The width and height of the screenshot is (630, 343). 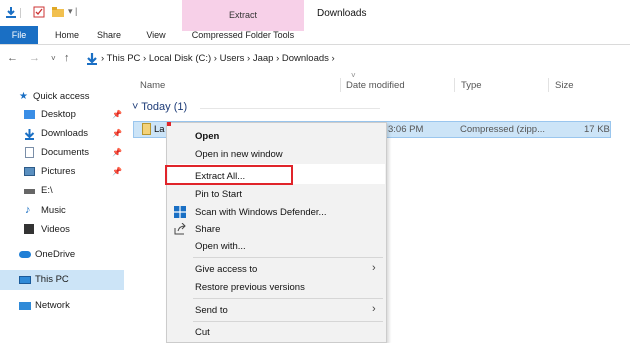 What do you see at coordinates (12, 58) in the screenshot?
I see `back-arrow-icon: ←` at bounding box center [12, 58].